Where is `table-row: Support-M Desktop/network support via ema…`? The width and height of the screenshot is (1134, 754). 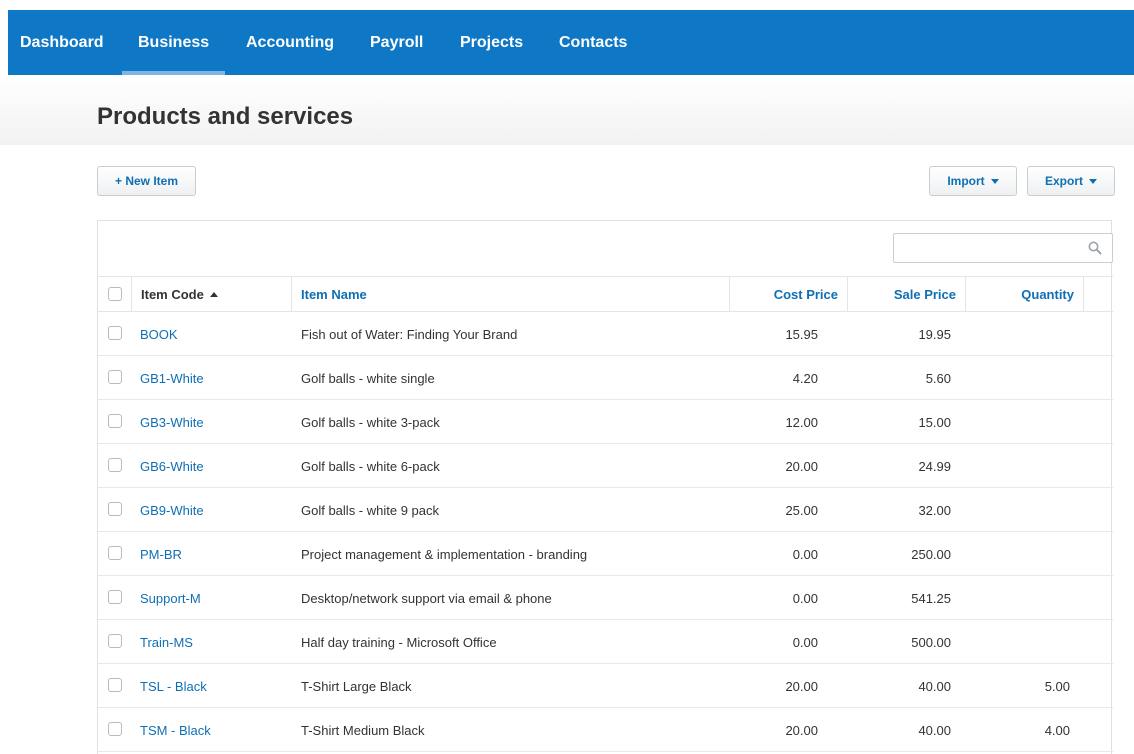
table-row: Support-M Desktop/network support via ema… is located at coordinates (605, 598).